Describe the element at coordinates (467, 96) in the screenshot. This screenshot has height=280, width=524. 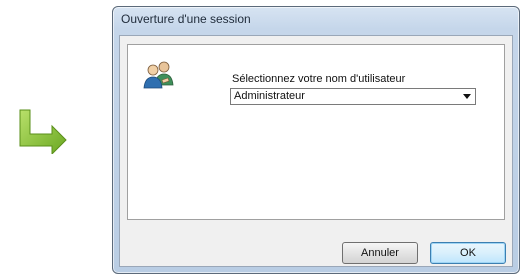
I see `chevron-down-icon` at that location.